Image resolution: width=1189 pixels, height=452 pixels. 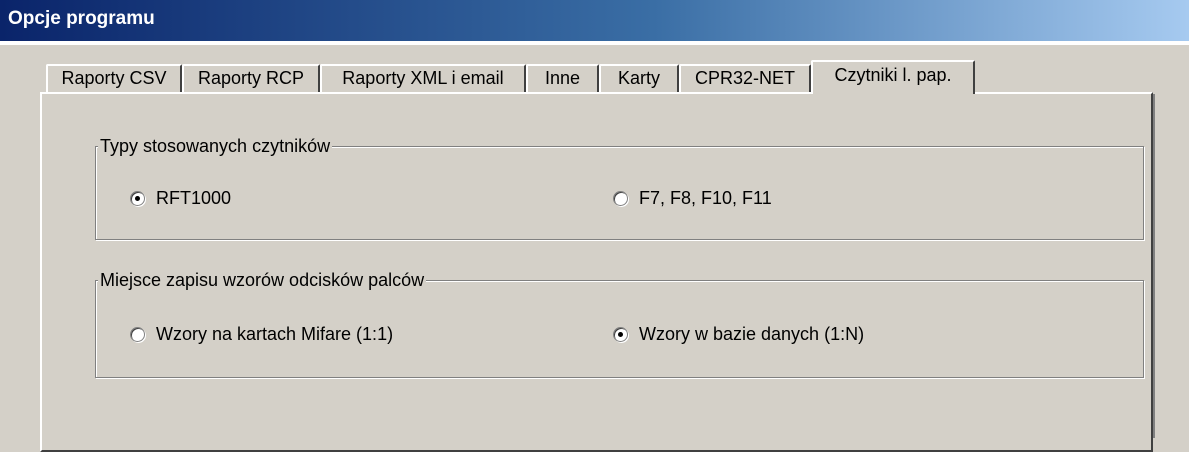 What do you see at coordinates (215, 146) in the screenshot?
I see `group-legend: Typy stosowanych czytników` at bounding box center [215, 146].